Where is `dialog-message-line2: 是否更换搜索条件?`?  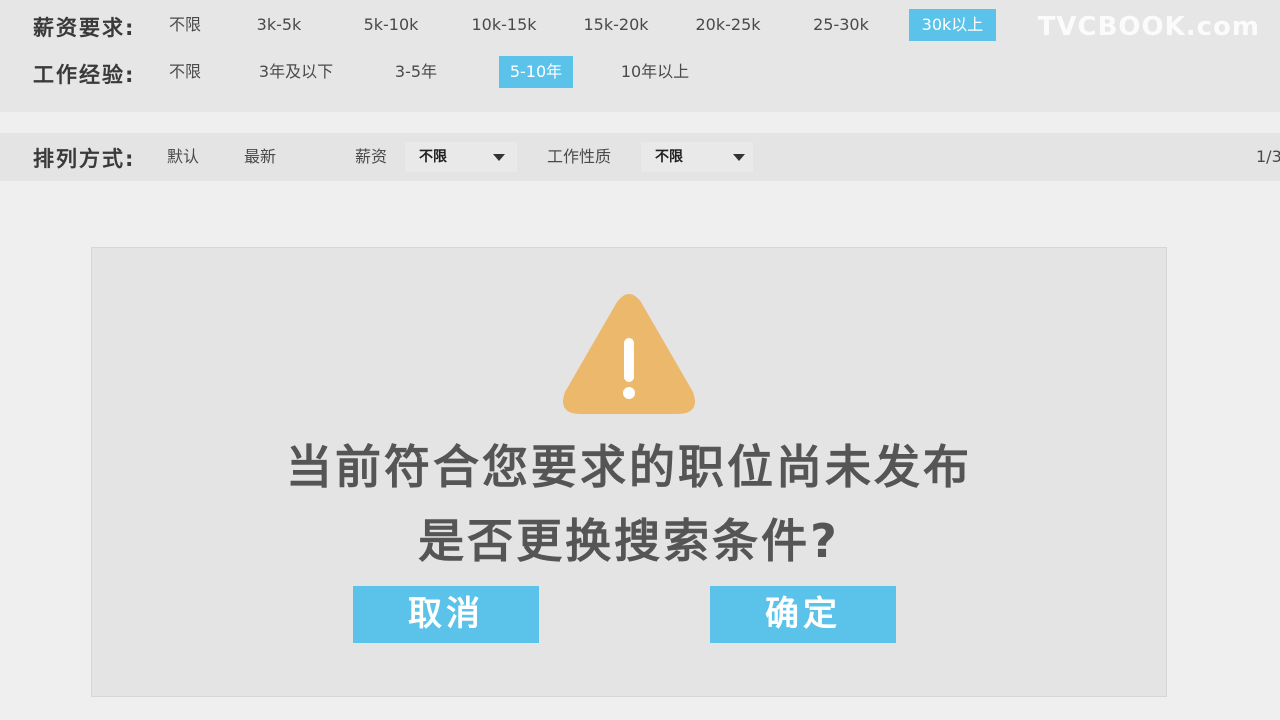 dialog-message-line2: 是否更换搜索条件? is located at coordinates (629, 541).